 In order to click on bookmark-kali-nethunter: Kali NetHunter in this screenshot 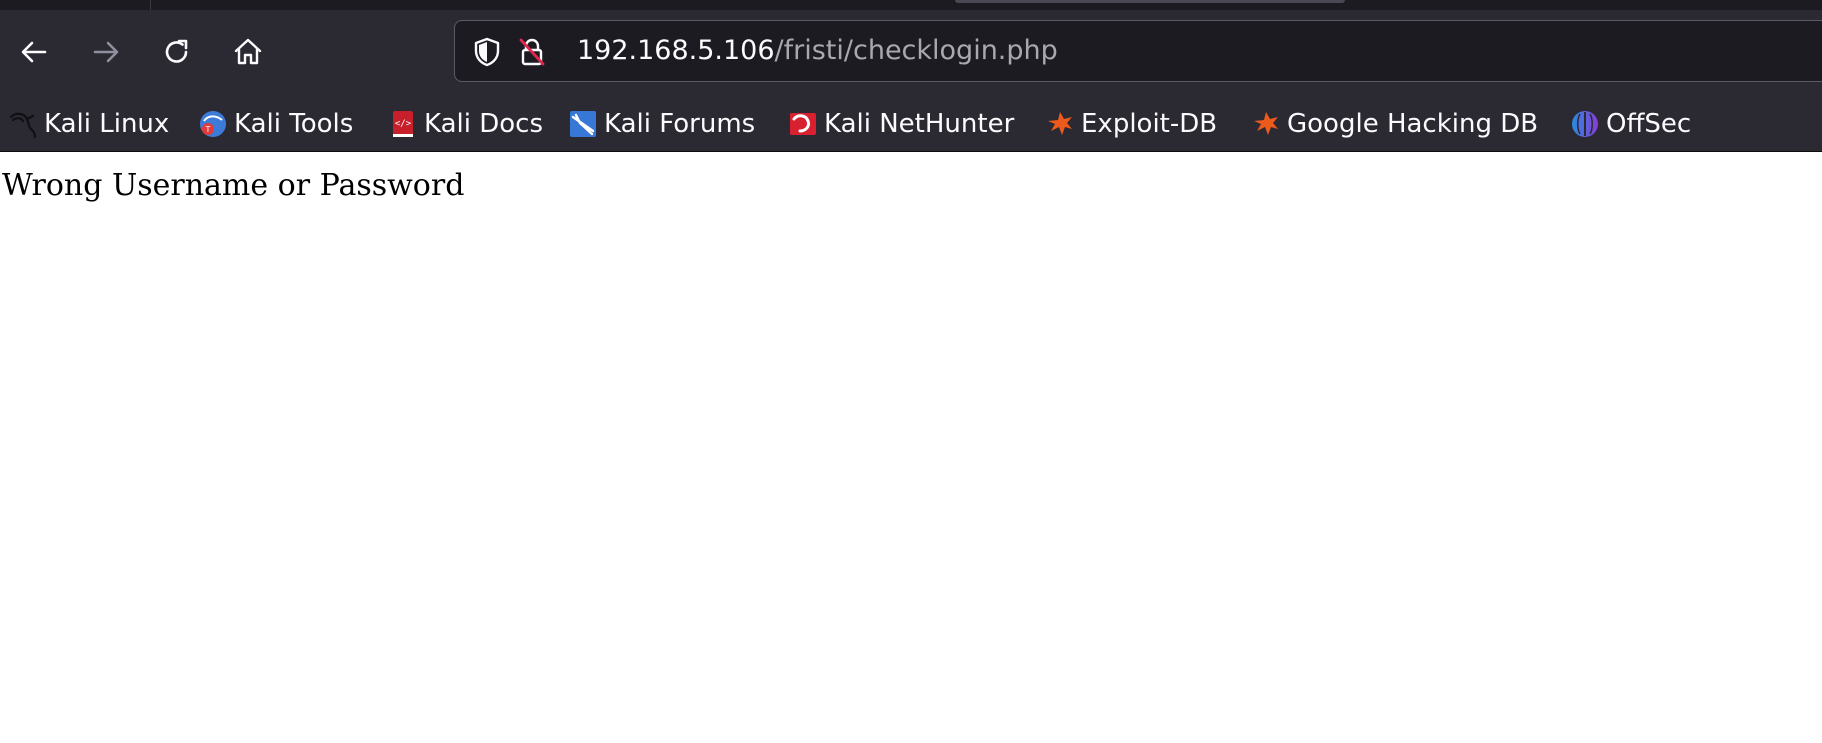, I will do `click(901, 124)`.